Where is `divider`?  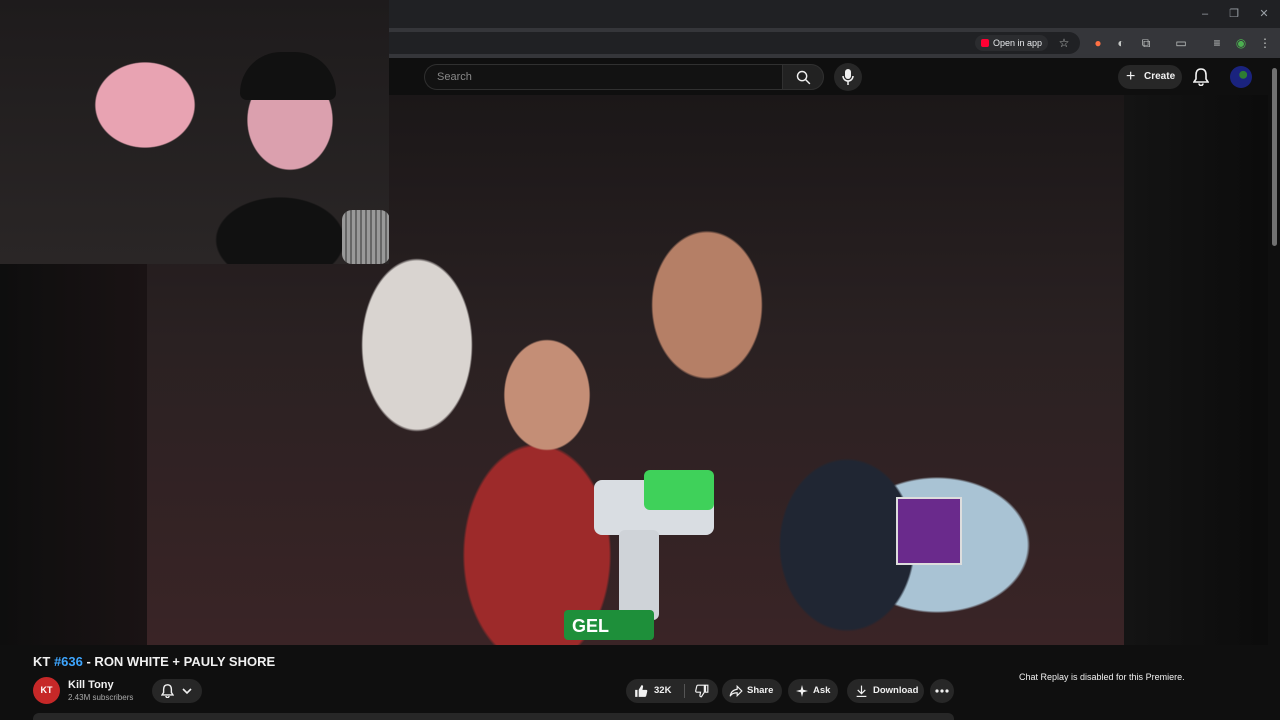 divider is located at coordinates (684, 691).